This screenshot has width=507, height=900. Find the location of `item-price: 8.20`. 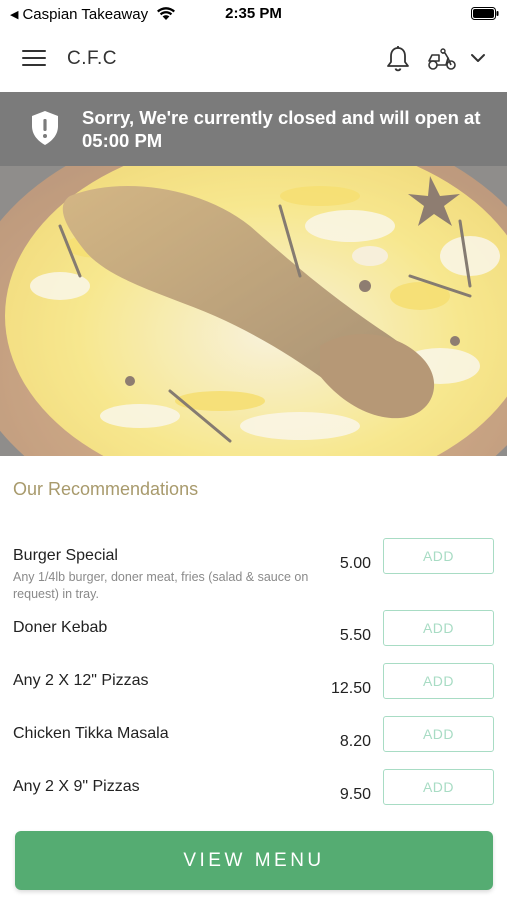

item-price: 8.20 is located at coordinates (355, 741).